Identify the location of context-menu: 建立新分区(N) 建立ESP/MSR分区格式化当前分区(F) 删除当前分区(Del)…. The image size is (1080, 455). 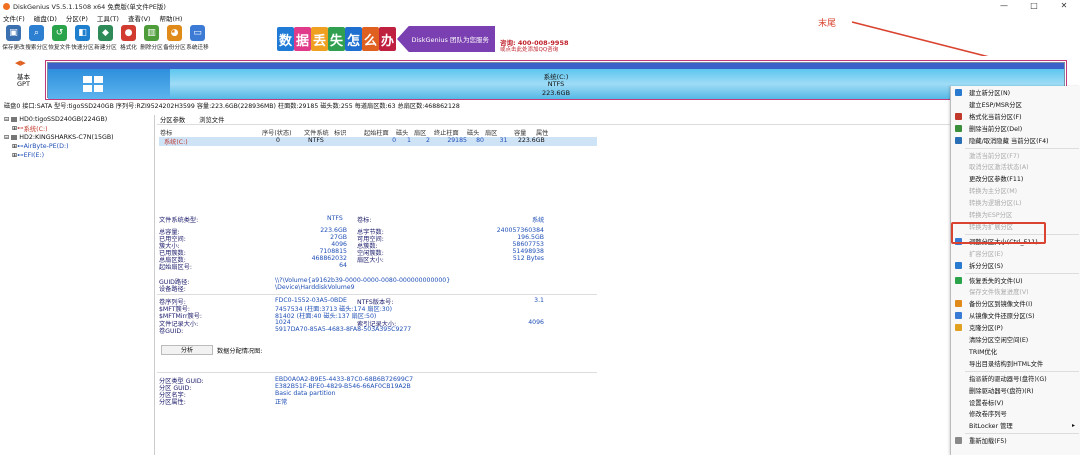
(1015, 270).